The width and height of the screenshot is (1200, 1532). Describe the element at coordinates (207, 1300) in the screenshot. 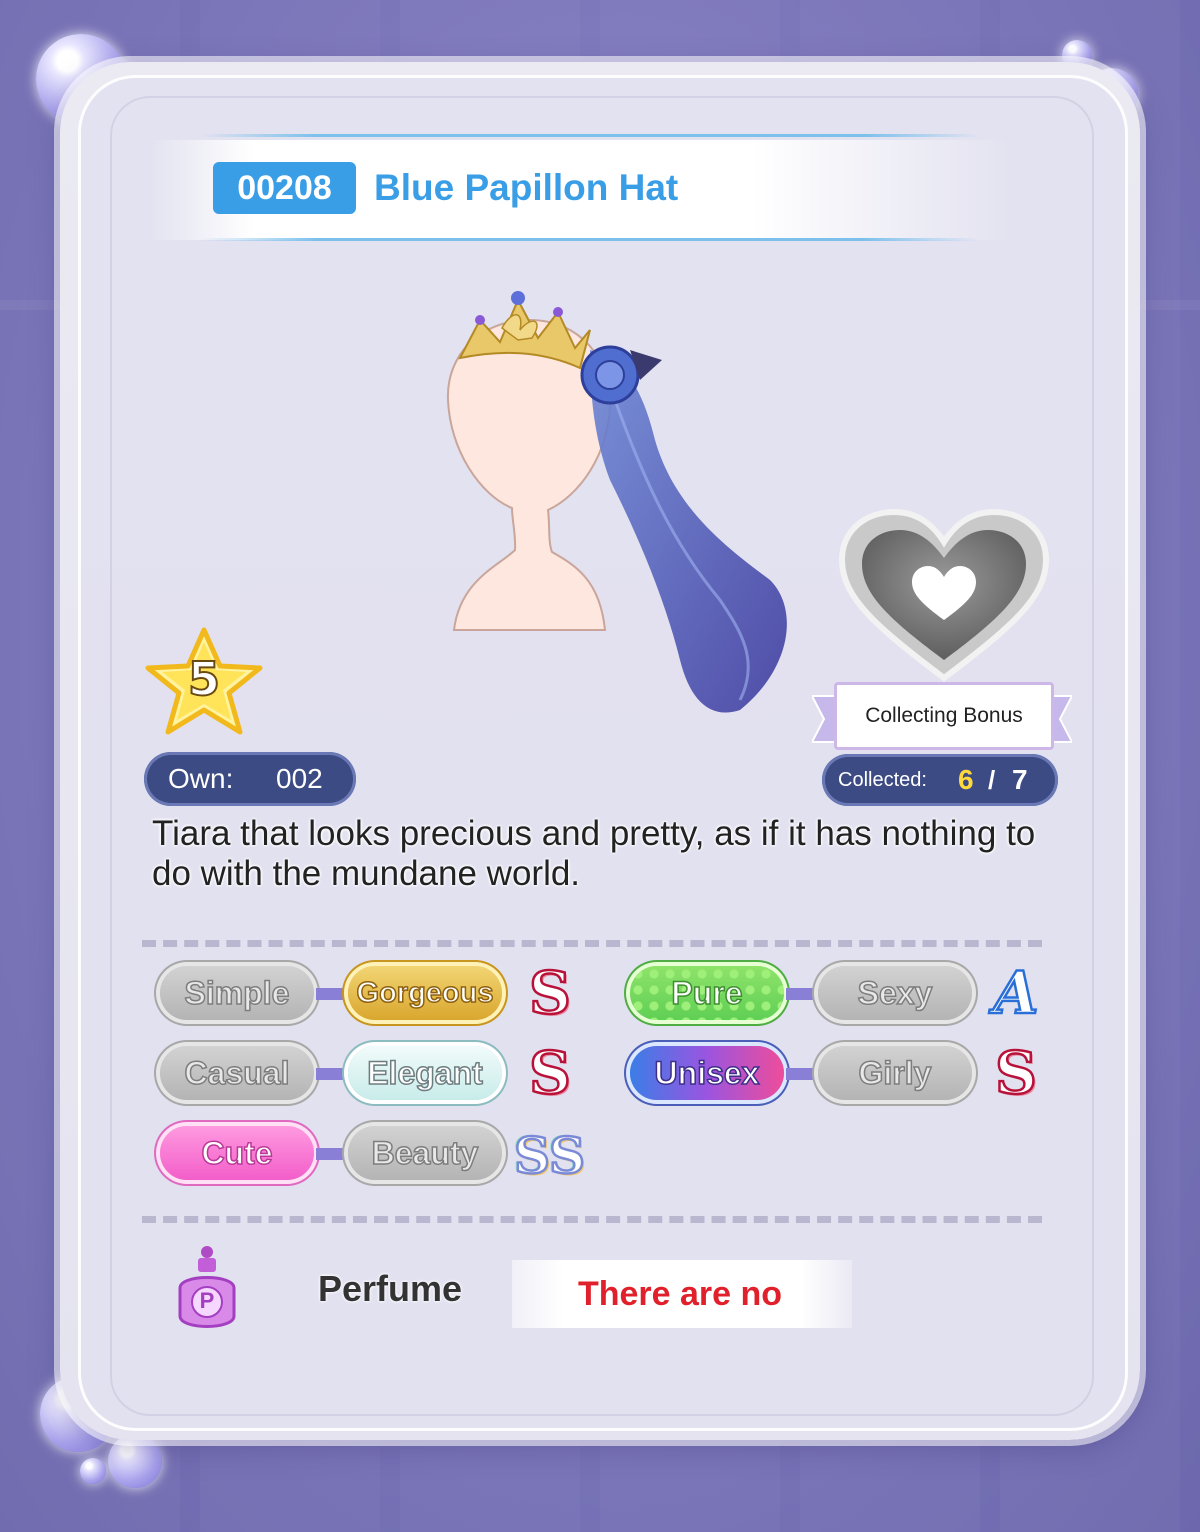

I see `perfume-icon-letter: P` at that location.